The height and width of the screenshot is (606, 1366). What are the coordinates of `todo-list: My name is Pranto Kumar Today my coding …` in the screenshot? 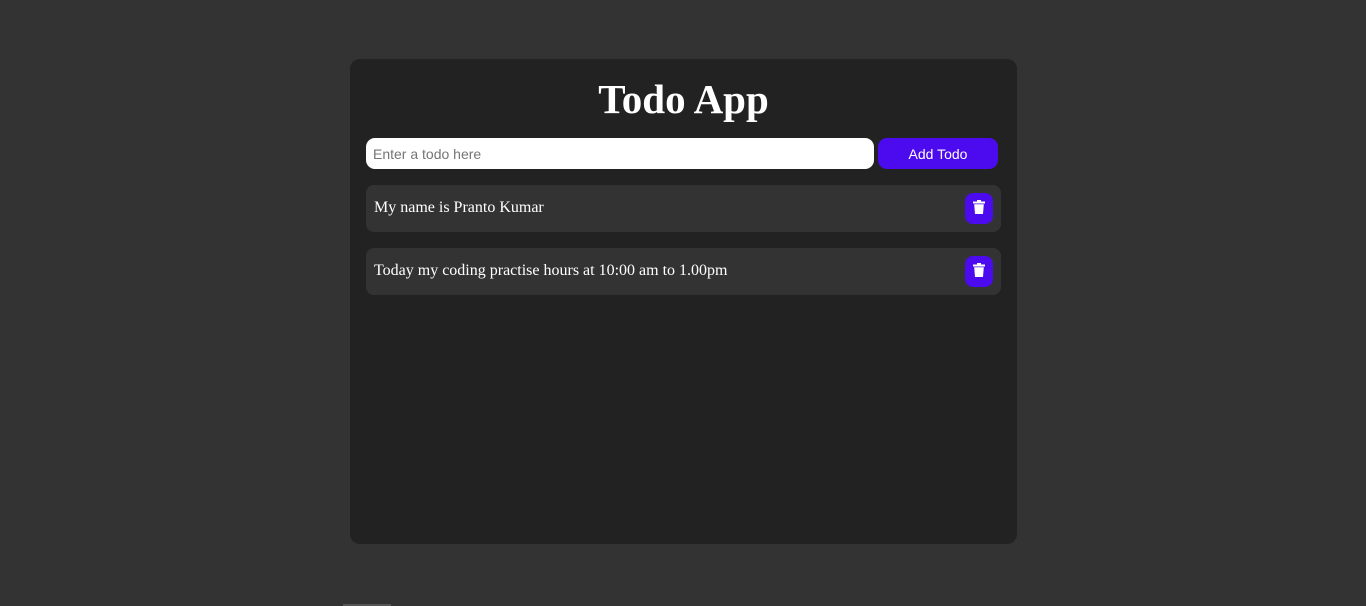 It's located at (683, 248).